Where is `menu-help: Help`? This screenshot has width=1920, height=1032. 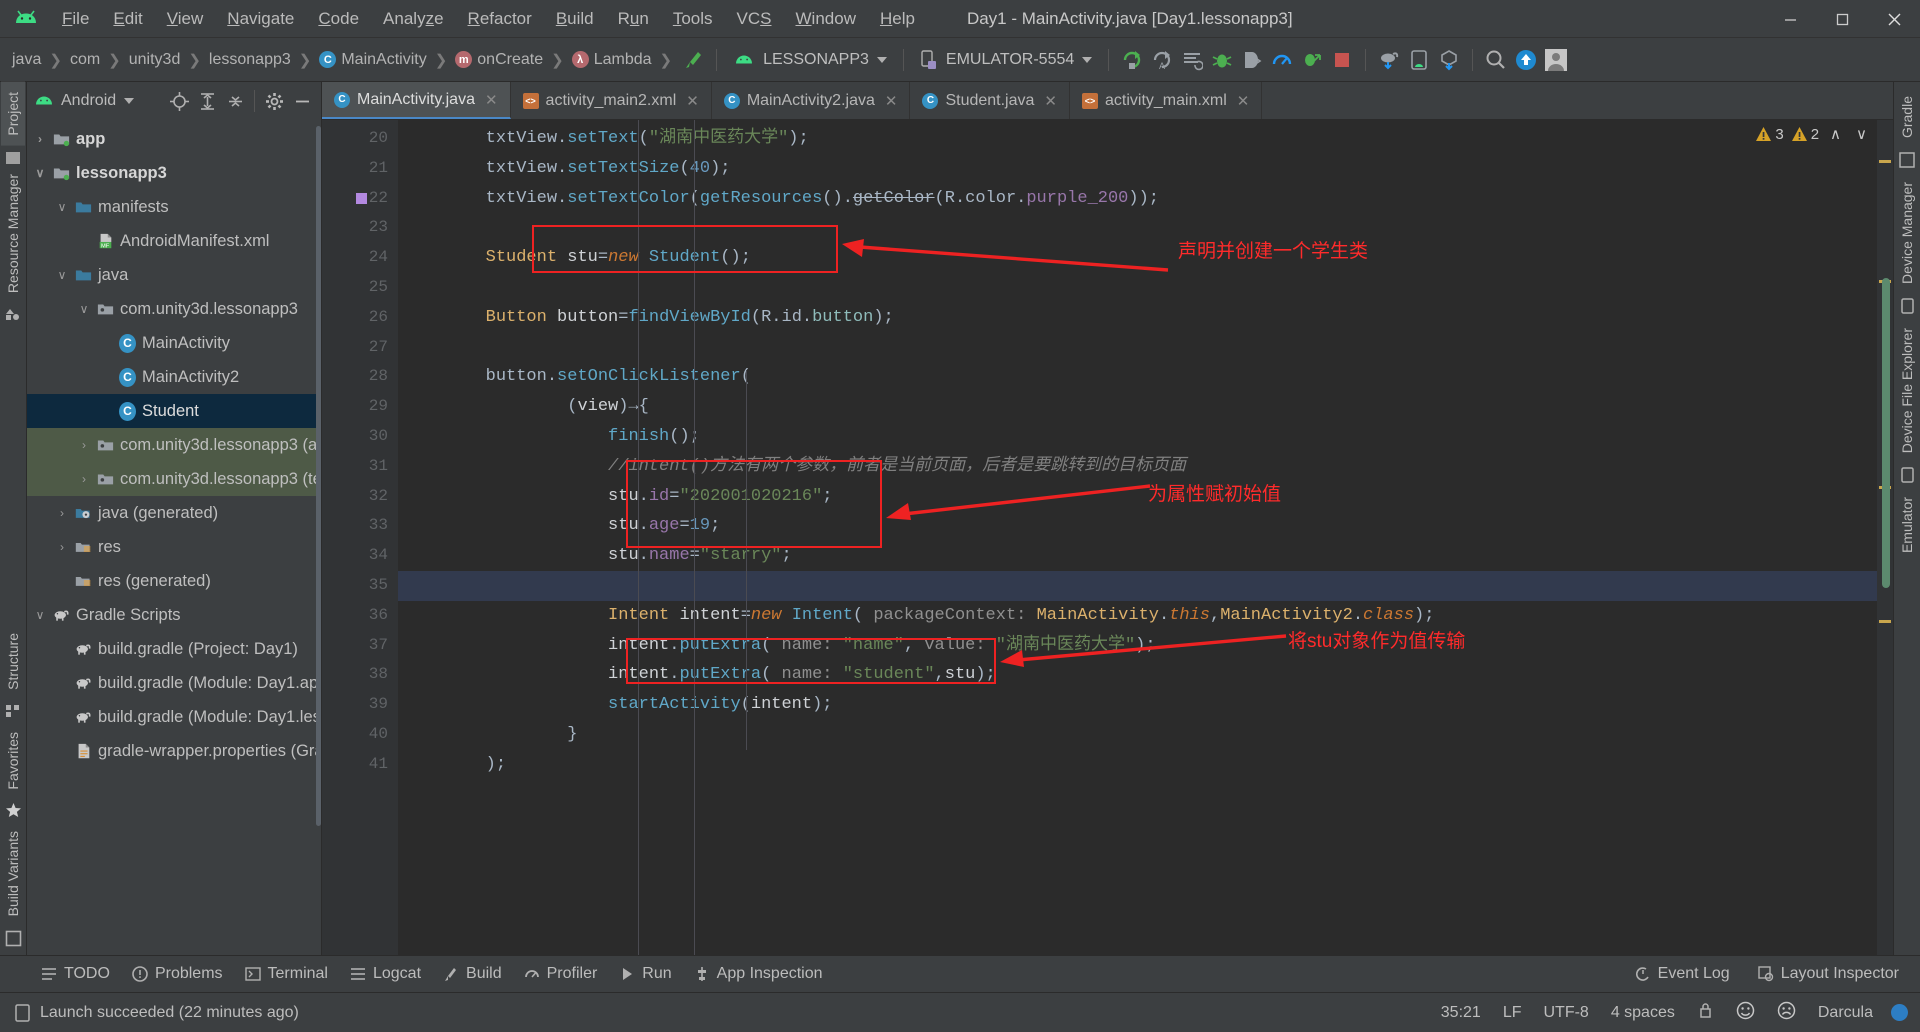
menu-help: Help is located at coordinates (897, 19).